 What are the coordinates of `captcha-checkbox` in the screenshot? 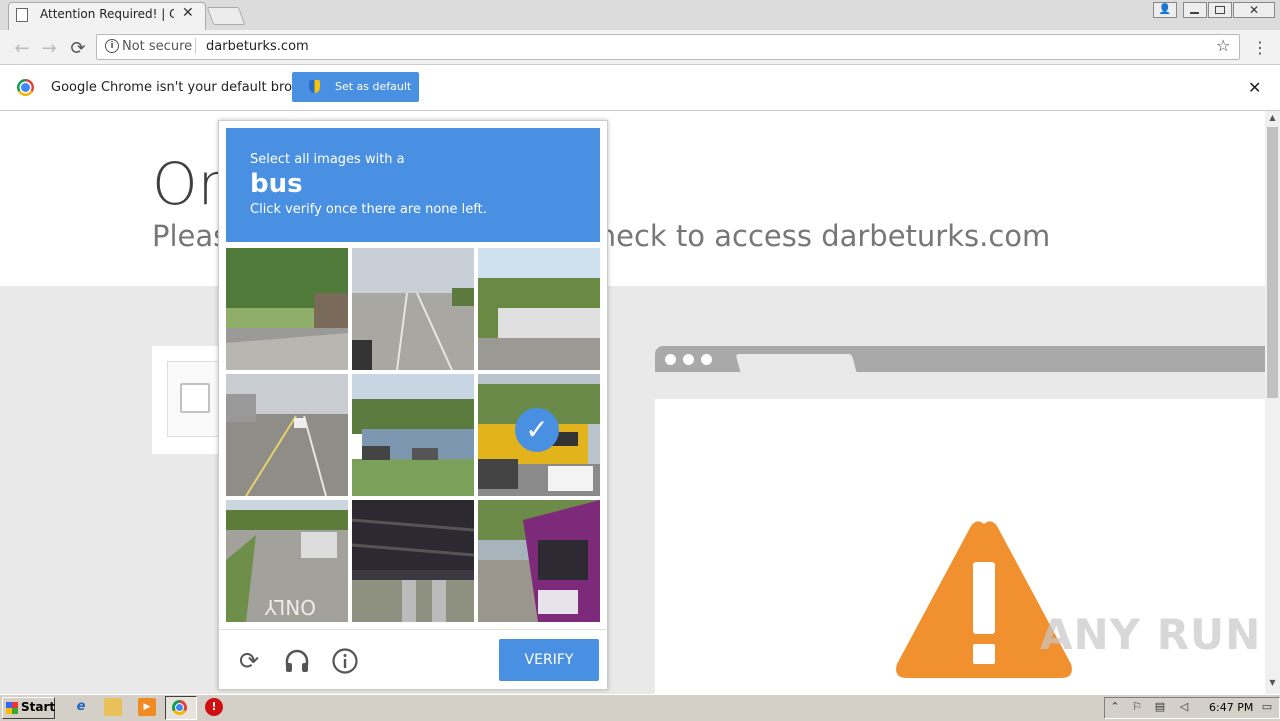 It's located at (195, 398).